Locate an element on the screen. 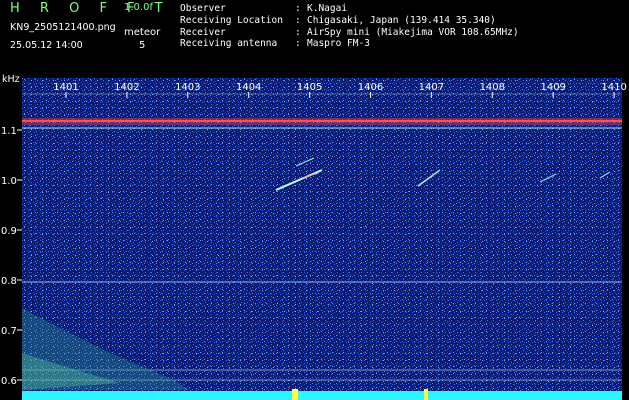 This screenshot has width=629, height=400. info-label: Receiving Location is located at coordinates (231, 20).